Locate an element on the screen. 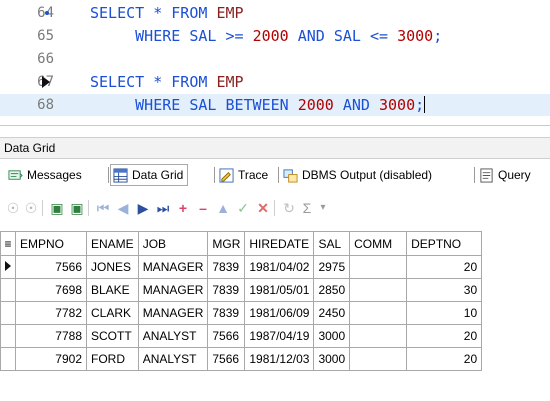  editor-line-68: 68 WHERE SAL BETWEEN 2000 AND 3000; is located at coordinates (275, 105).